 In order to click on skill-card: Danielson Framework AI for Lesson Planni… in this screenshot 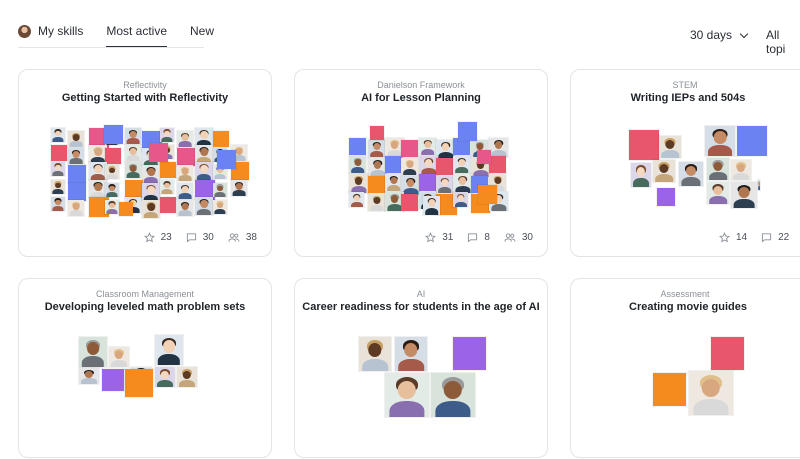, I will do `click(421, 163)`.